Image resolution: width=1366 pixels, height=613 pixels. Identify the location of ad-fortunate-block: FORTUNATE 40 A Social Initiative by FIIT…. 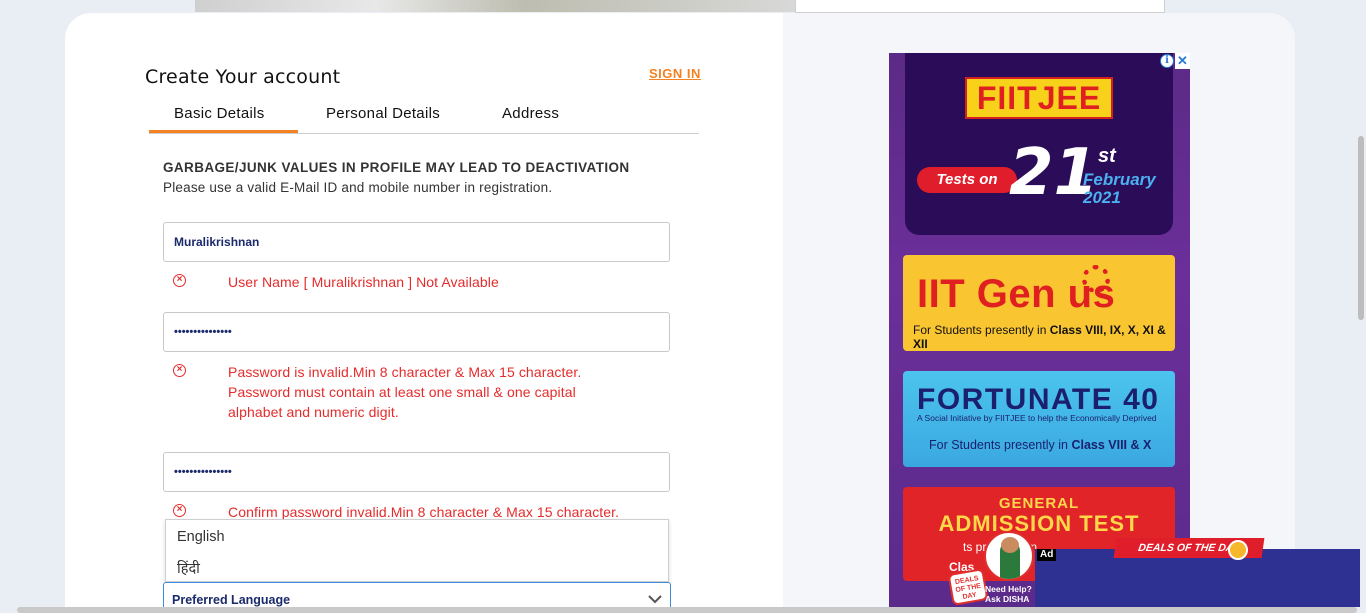
(1039, 419).